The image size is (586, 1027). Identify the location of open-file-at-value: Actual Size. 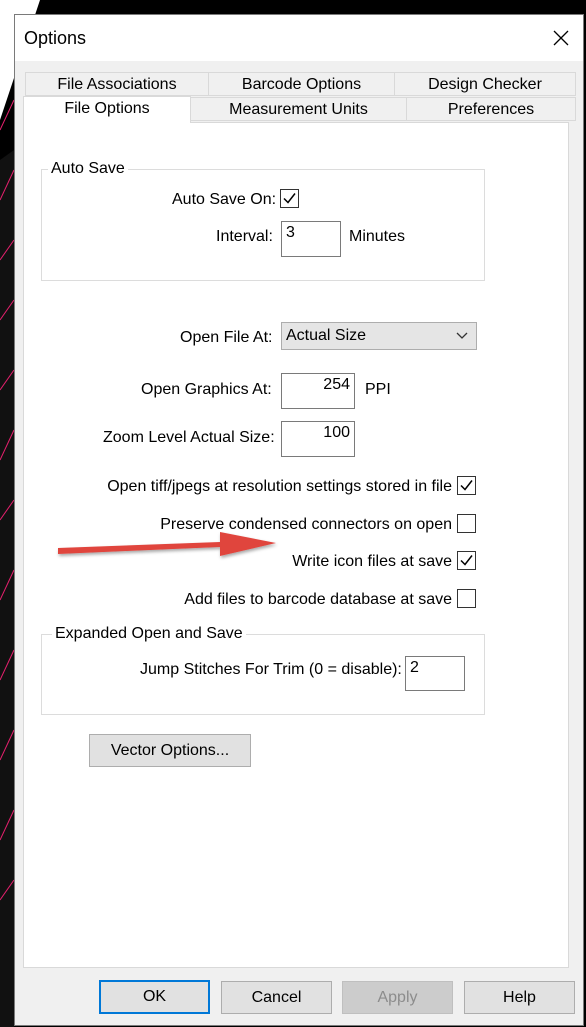
(326, 335).